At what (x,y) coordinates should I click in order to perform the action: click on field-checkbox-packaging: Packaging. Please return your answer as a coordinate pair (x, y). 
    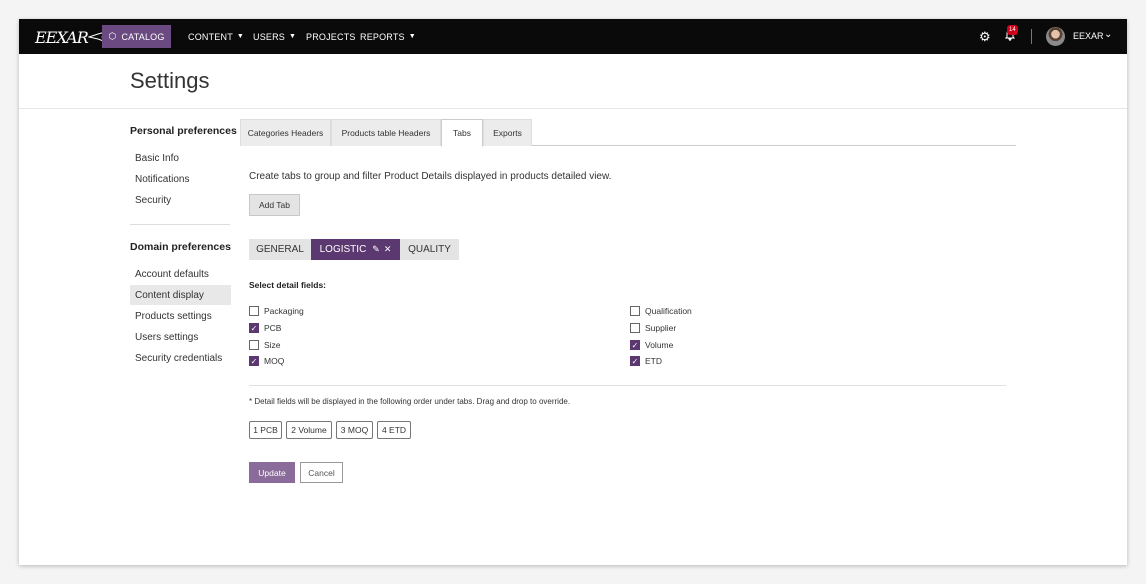
    Looking at the image, I should click on (276, 311).